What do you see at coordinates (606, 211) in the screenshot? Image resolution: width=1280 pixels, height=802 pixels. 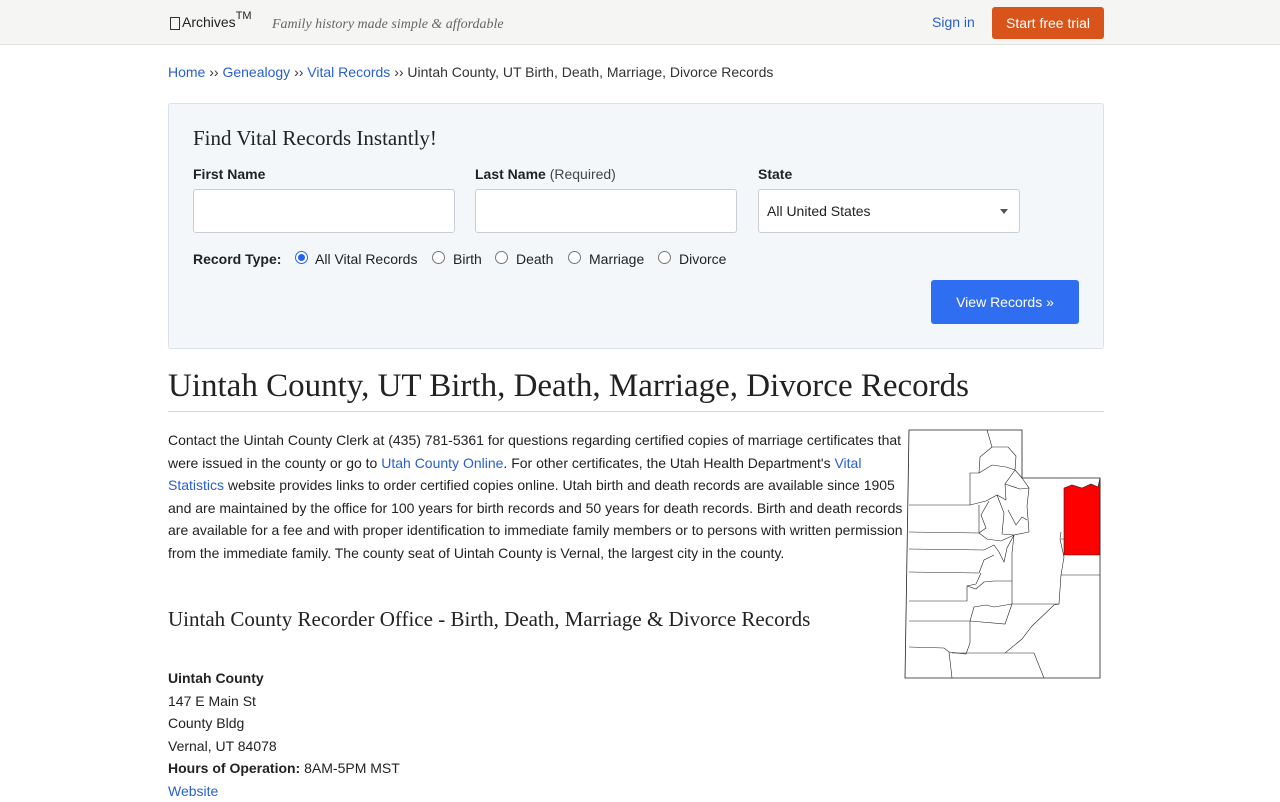 I see `last-name-input` at bounding box center [606, 211].